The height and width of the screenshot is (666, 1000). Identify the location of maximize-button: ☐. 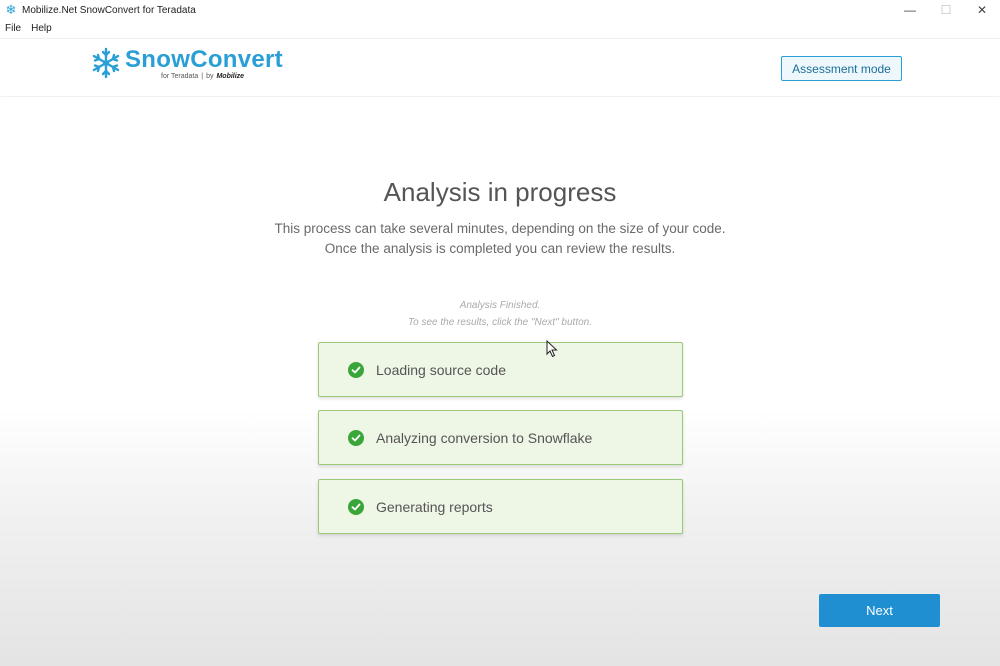
(946, 10).